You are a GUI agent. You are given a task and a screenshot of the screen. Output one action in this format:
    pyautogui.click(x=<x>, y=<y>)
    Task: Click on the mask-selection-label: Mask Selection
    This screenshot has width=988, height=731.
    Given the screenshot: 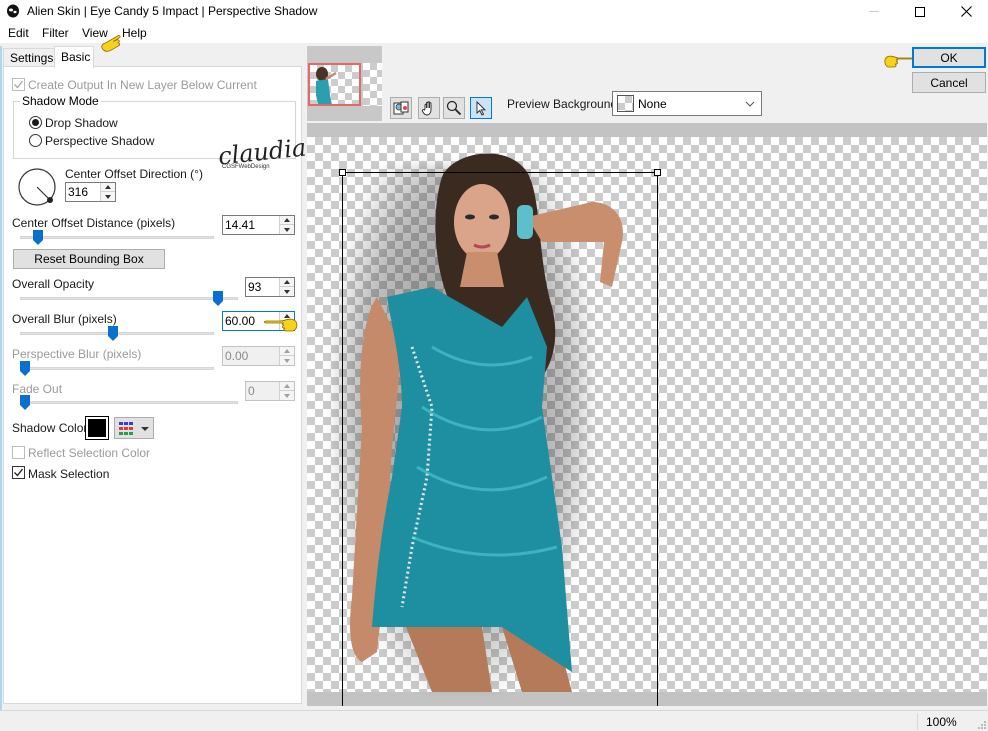 What is the action you would take?
    pyautogui.click(x=69, y=474)
    